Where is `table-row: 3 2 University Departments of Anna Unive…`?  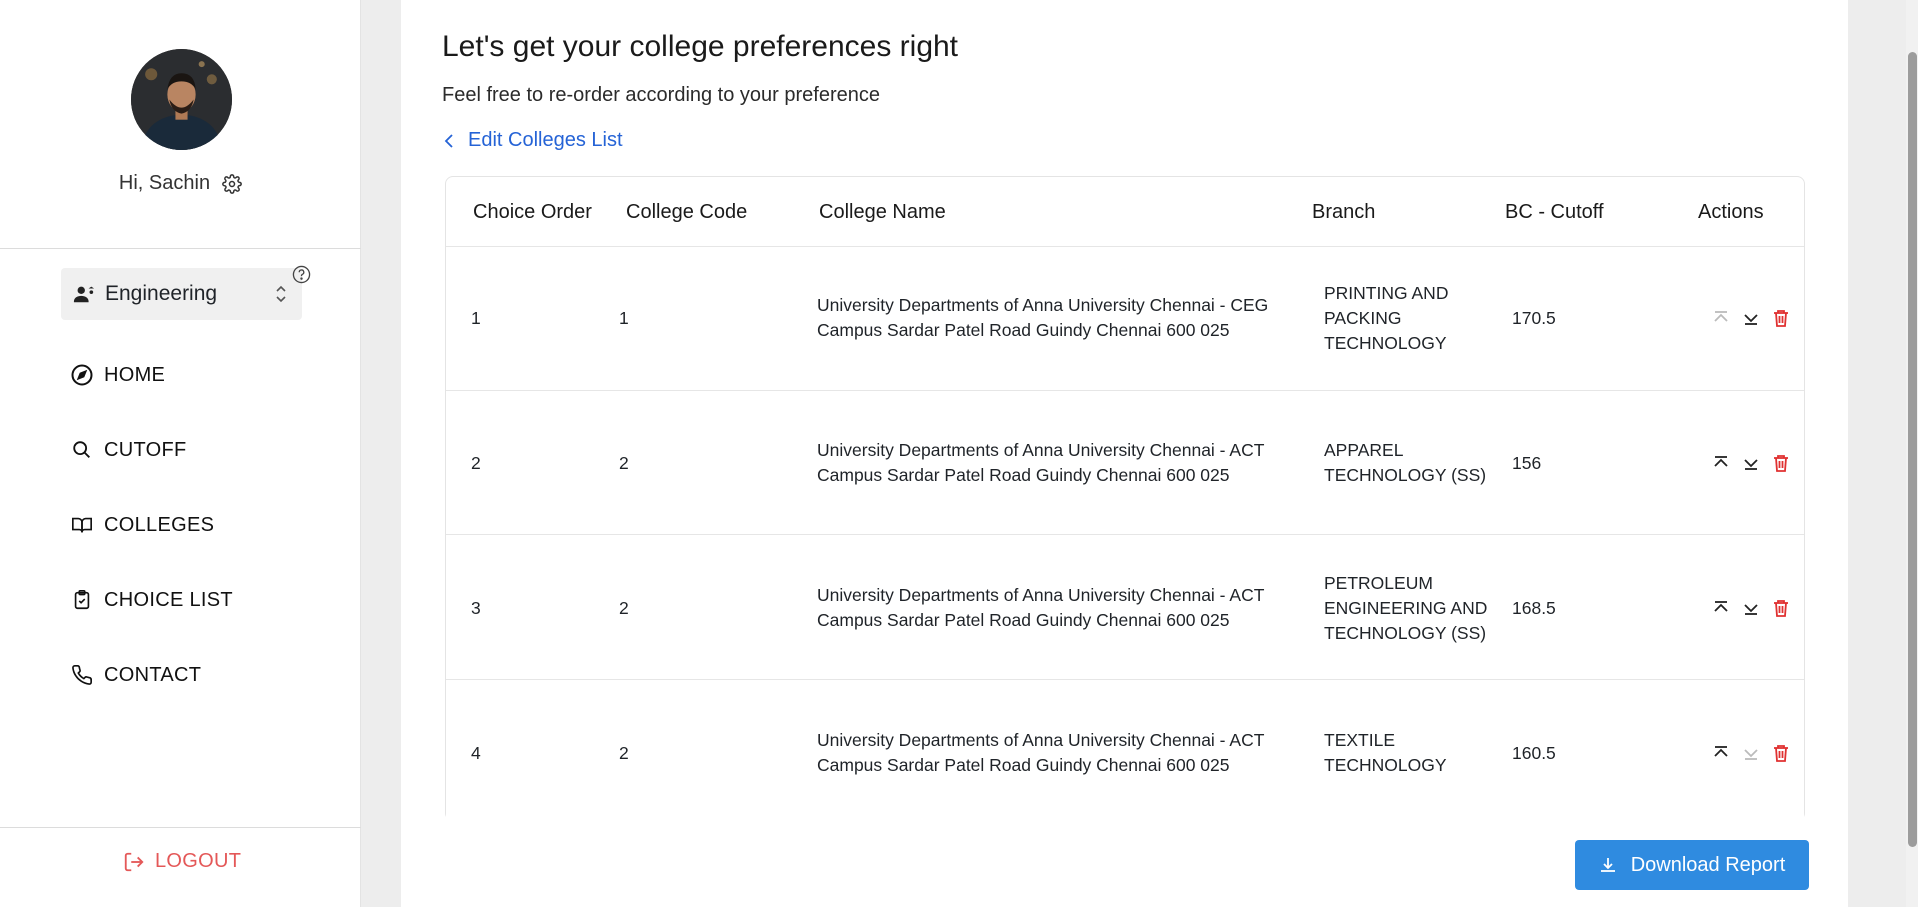 table-row: 3 2 University Departments of Anna Unive… is located at coordinates (1125, 609).